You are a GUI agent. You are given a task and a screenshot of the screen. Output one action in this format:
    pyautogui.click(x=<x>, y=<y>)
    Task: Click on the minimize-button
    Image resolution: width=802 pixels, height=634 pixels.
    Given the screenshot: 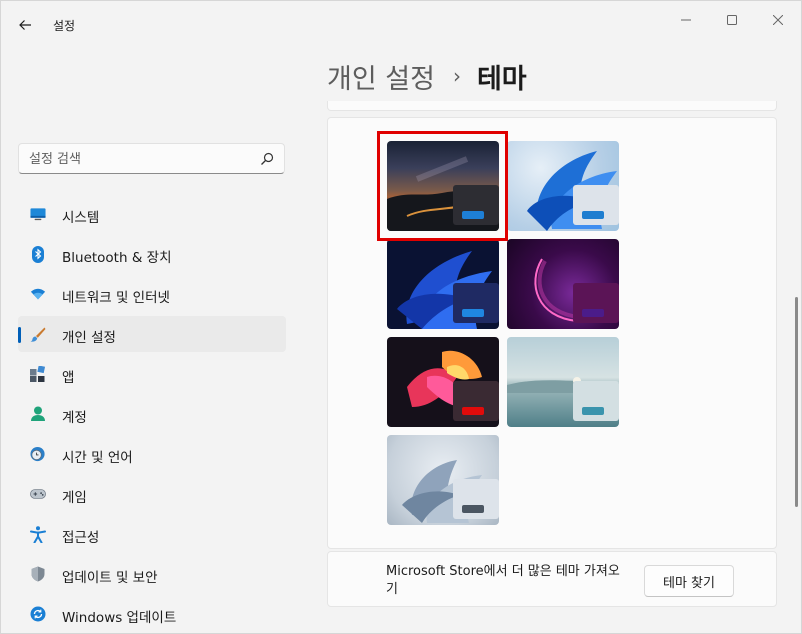 What is the action you would take?
    pyautogui.click(x=686, y=20)
    